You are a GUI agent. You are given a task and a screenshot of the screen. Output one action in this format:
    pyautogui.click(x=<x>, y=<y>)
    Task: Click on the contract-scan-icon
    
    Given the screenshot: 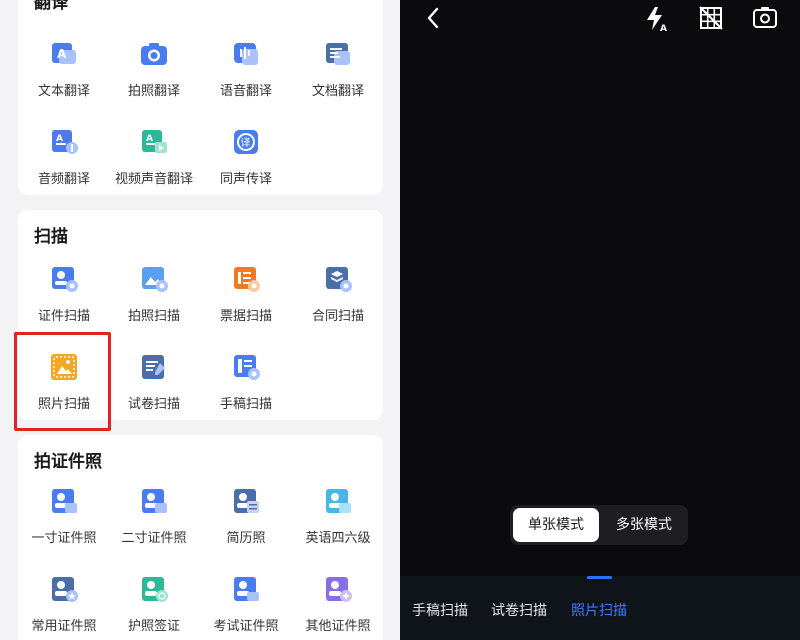 What is the action you would take?
    pyautogui.click(x=339, y=279)
    